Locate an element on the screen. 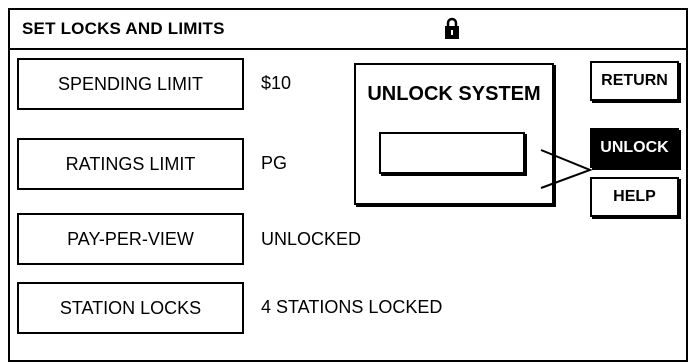 Image resolution: width=691 pixels, height=364 pixels. callout-connector is located at coordinates (566, 169).